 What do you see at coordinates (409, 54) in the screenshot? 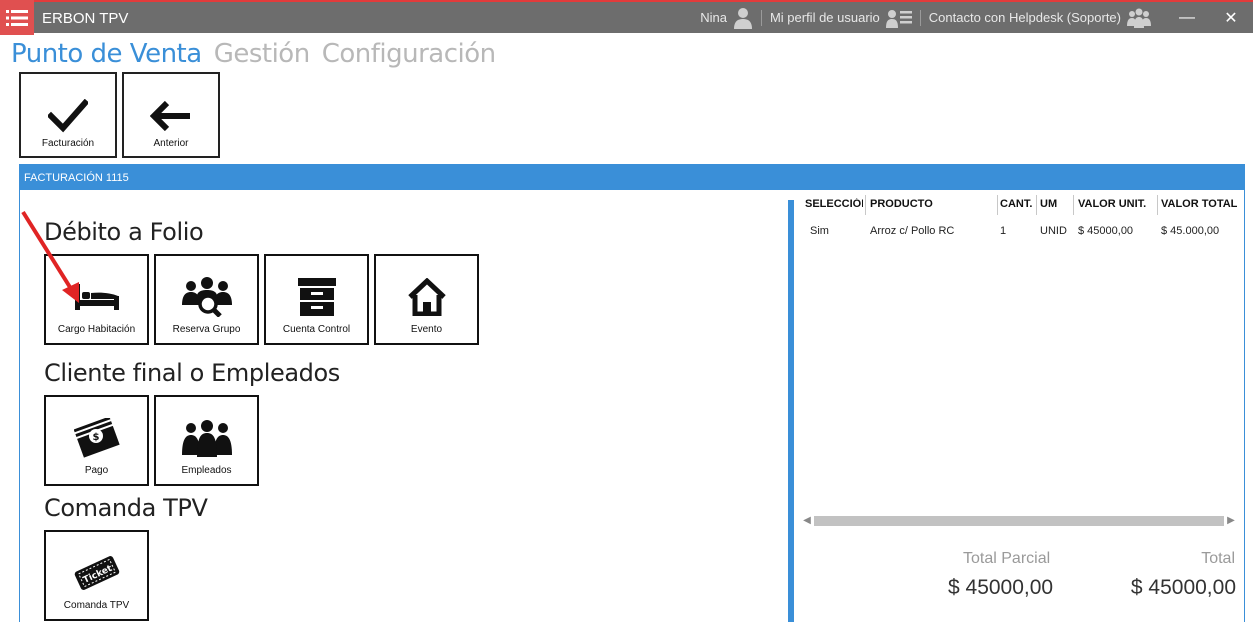
I see `tab-configuracion: Configuración` at bounding box center [409, 54].